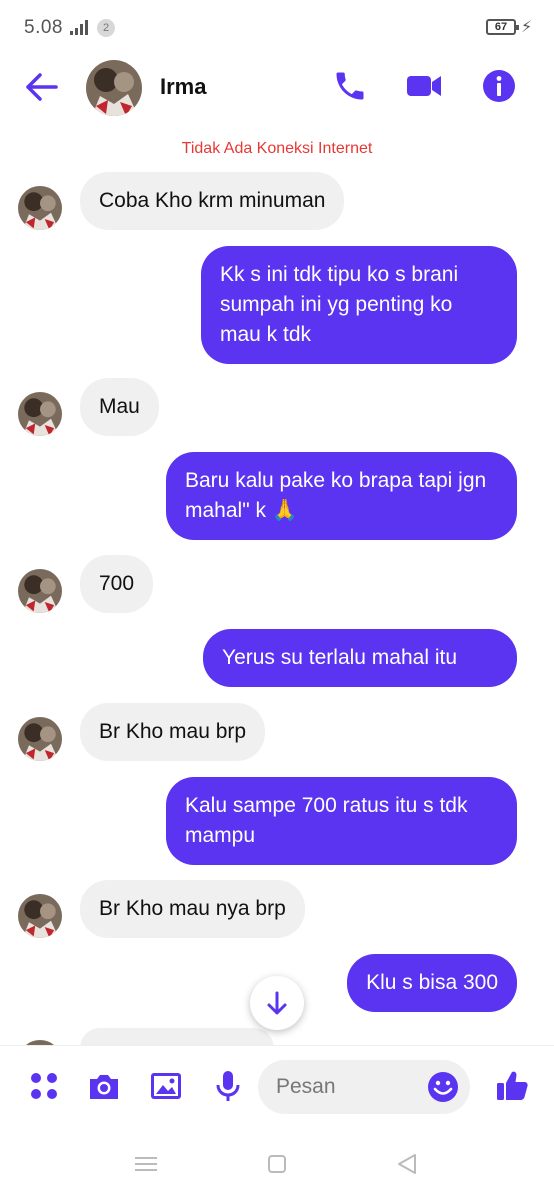 The height and width of the screenshot is (1200, 554). What do you see at coordinates (443, 1087) in the screenshot?
I see `emoji-icon` at bounding box center [443, 1087].